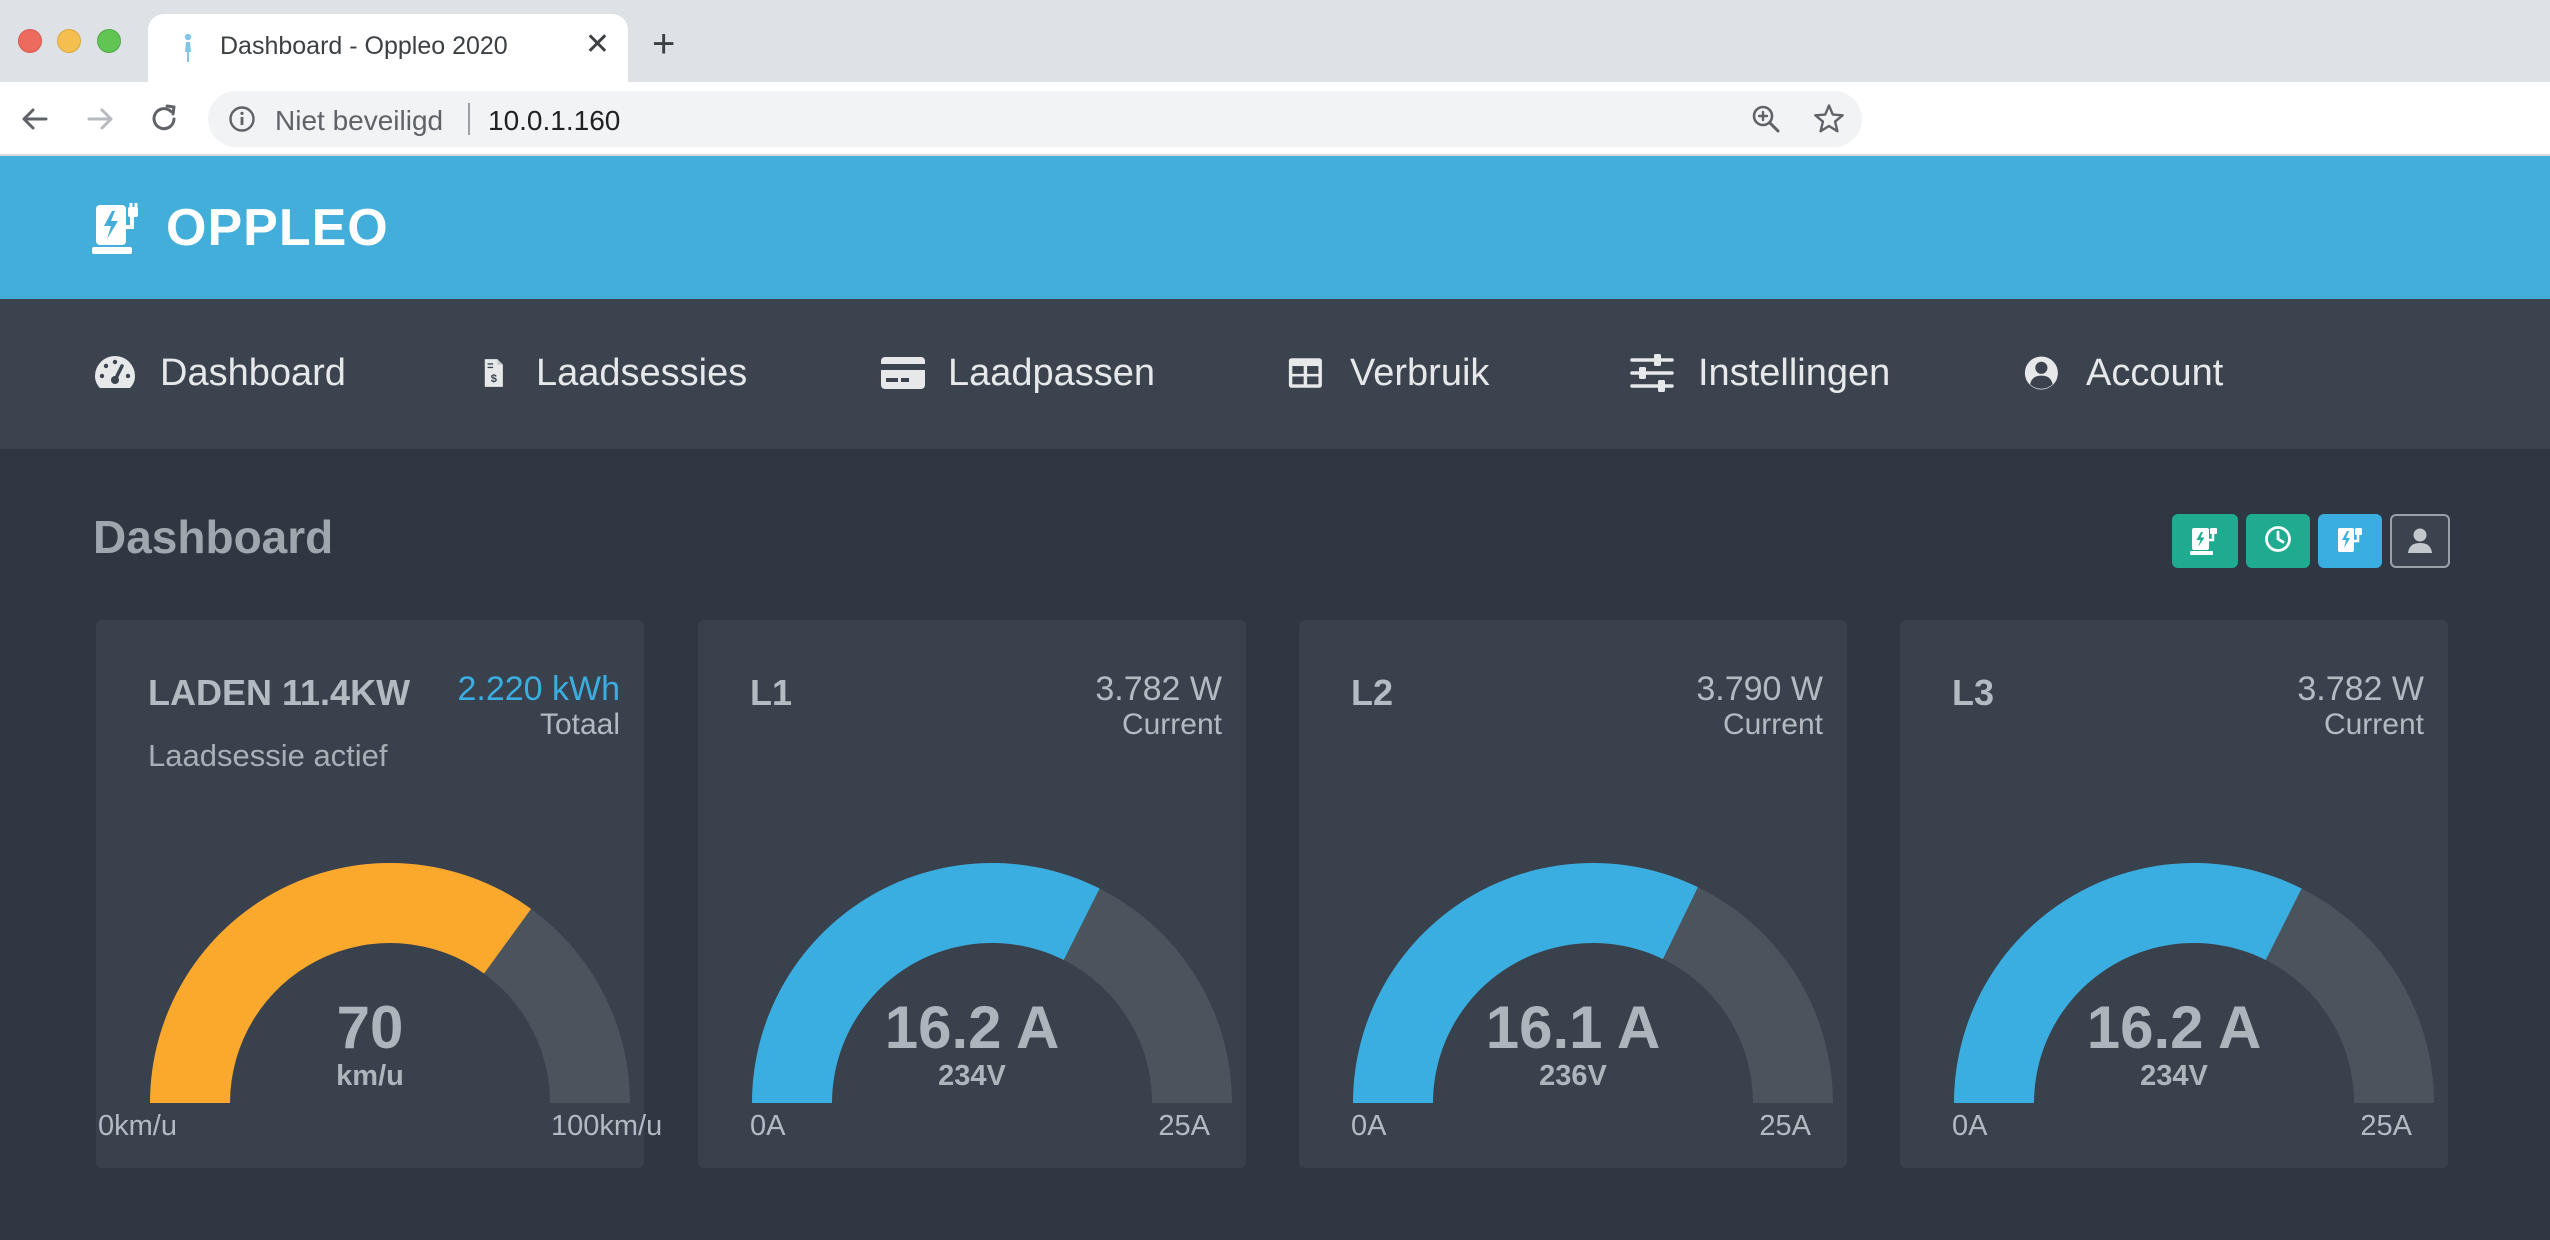 Image resolution: width=2550 pixels, height=1240 pixels. Describe the element at coordinates (2041, 373) in the screenshot. I see `user-circle-icon` at that location.